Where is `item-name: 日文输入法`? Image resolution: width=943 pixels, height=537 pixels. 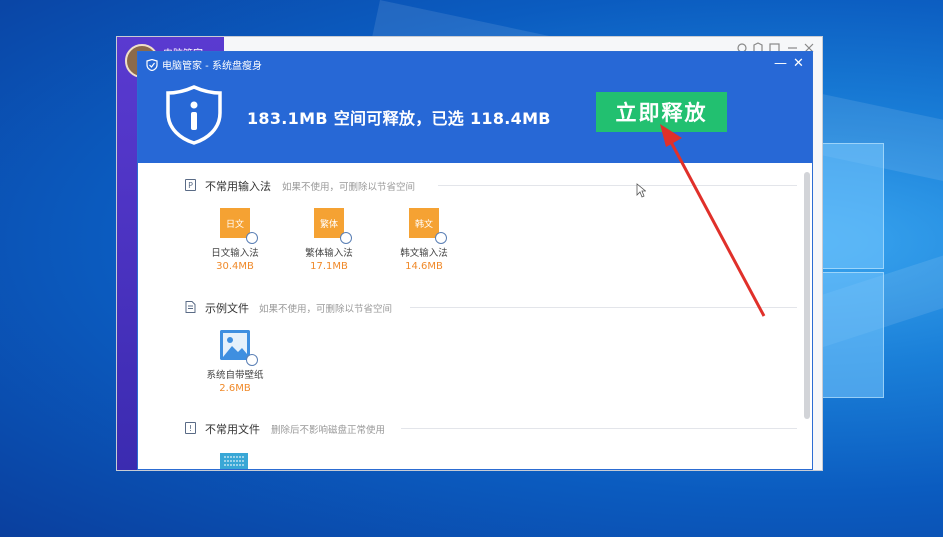
item-name: 日文输入法 is located at coordinates (235, 253).